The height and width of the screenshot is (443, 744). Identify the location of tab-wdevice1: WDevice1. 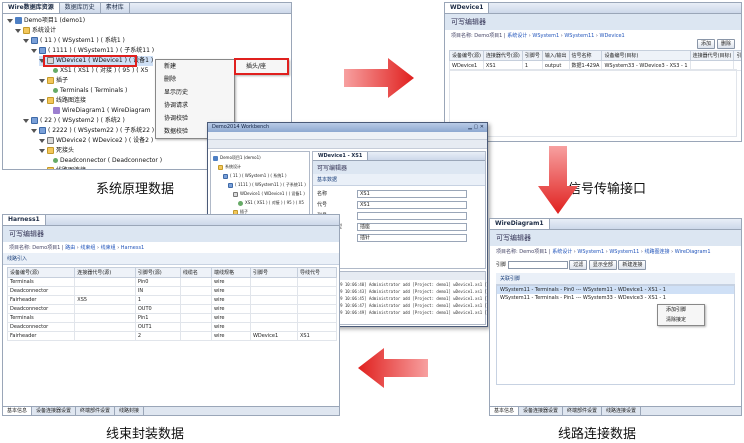
(467, 8).